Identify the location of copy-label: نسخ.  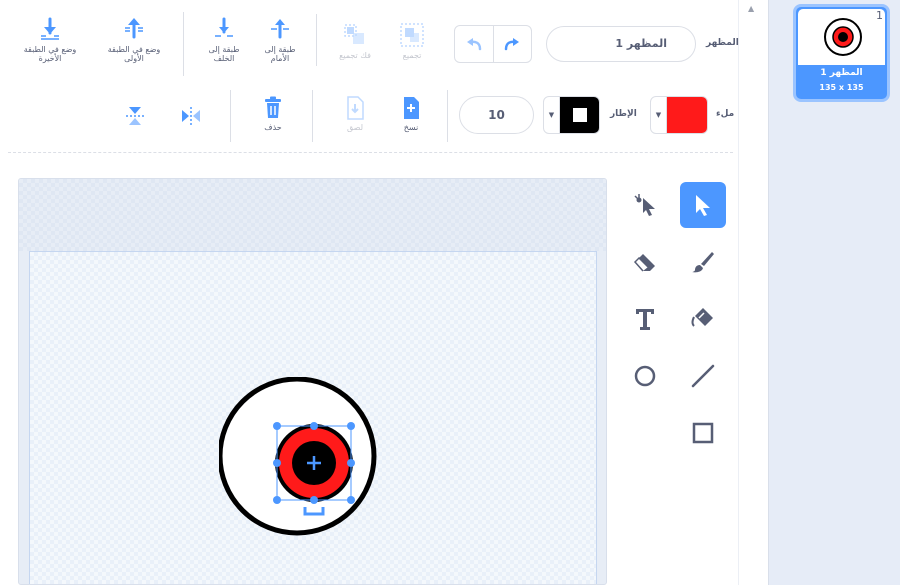
(411, 127).